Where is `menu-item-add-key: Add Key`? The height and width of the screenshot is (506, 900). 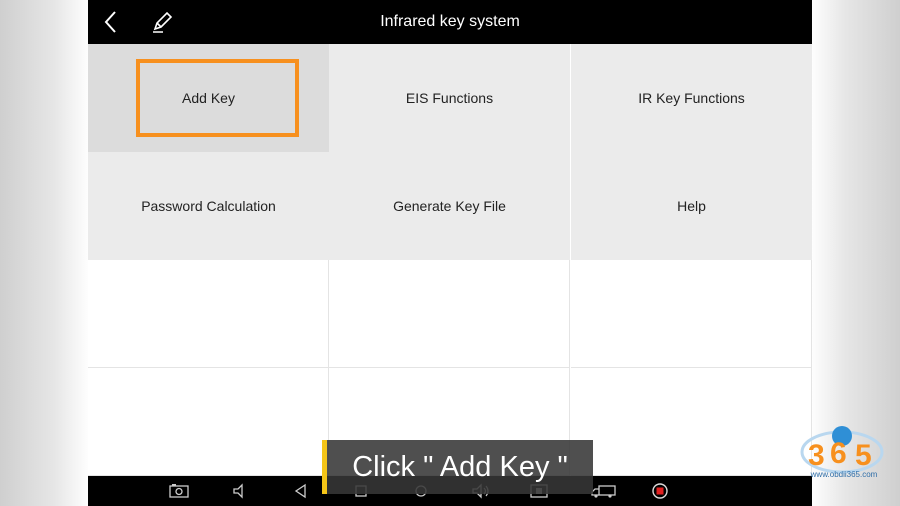
menu-item-add-key: Add Key is located at coordinates (208, 98).